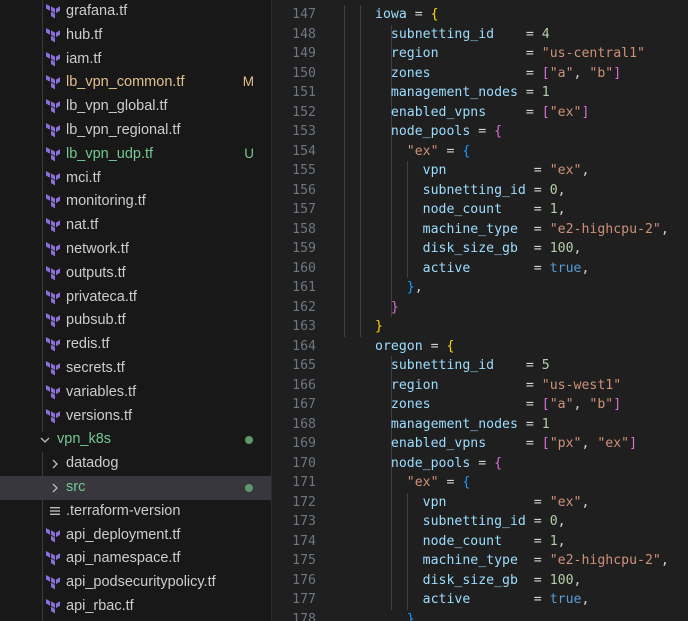 Image resolution: width=688 pixels, height=621 pixels. What do you see at coordinates (480, 15) in the screenshot?
I see `code-line: 147 iowa = {` at bounding box center [480, 15].